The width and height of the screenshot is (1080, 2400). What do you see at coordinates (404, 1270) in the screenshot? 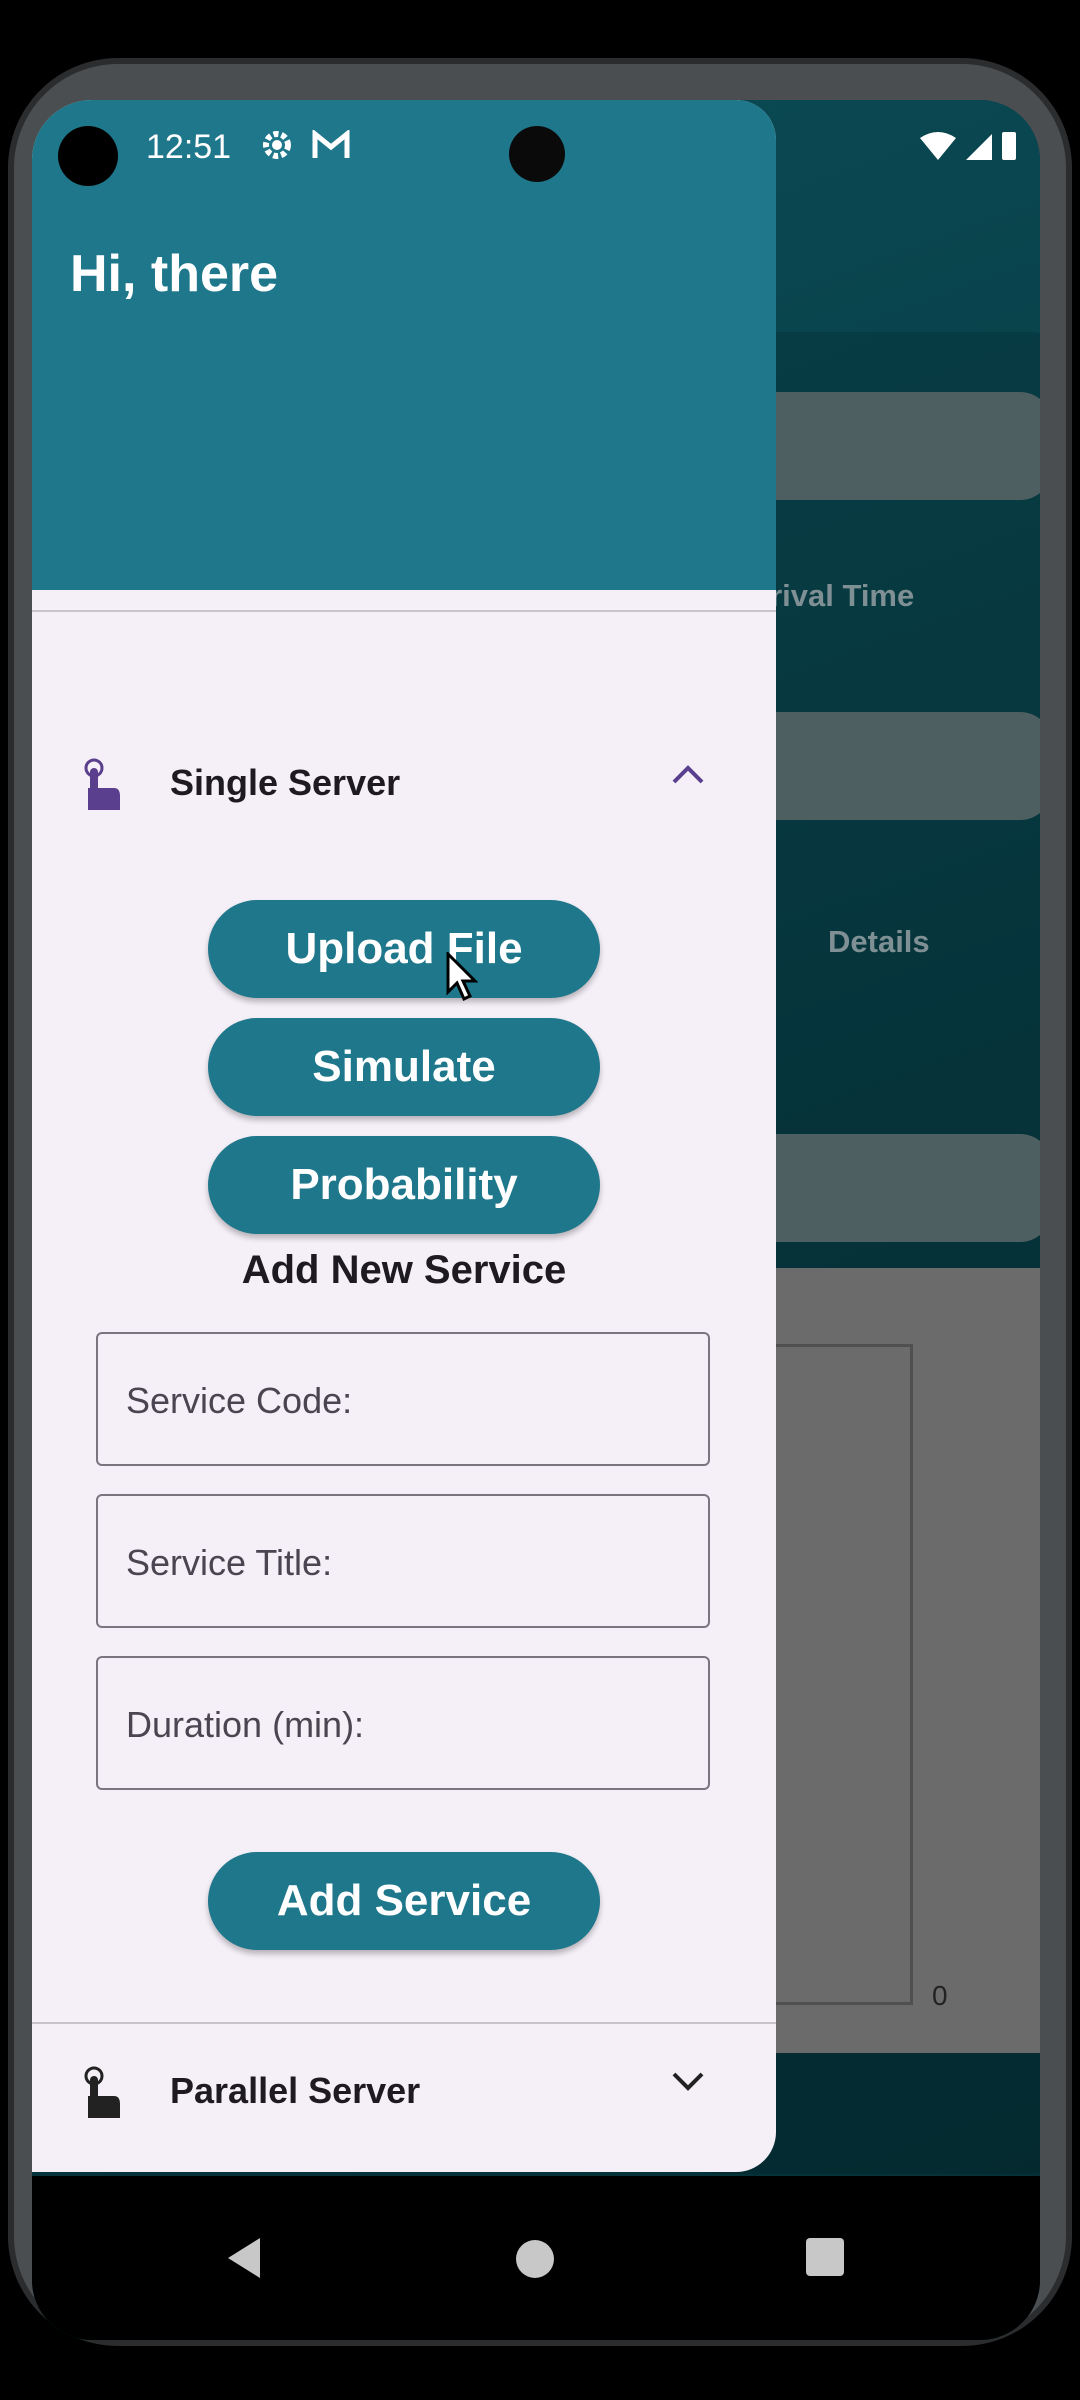
I see `add-service-title: Add New Service` at bounding box center [404, 1270].